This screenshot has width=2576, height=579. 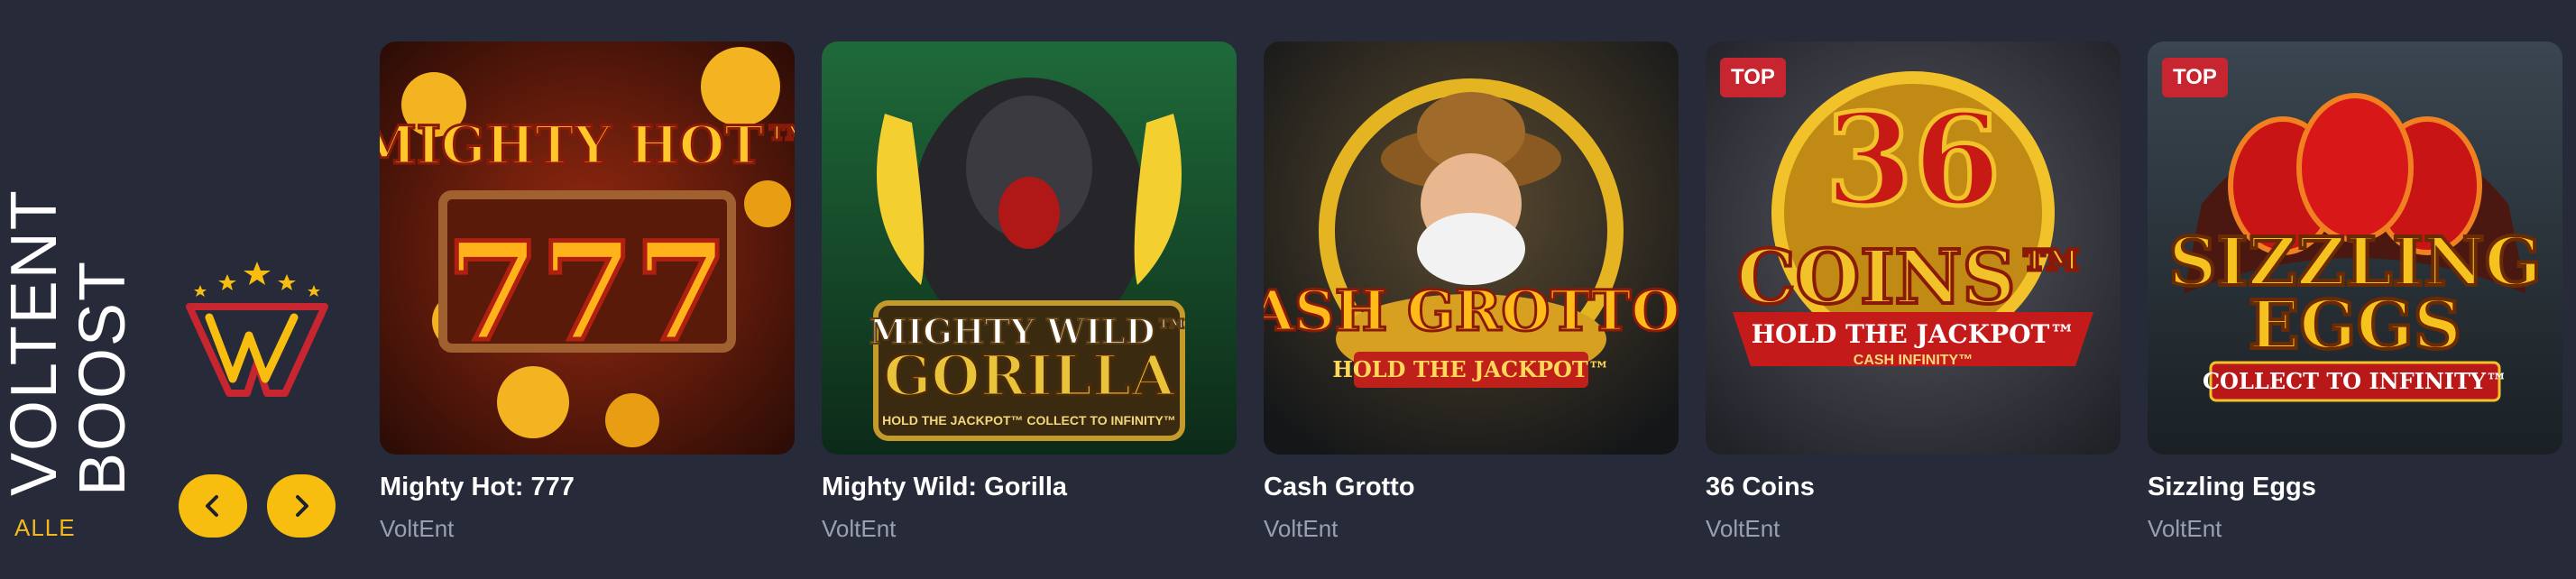 I want to click on section-header: VOLTENT BOOST ALLE, so click(x=180, y=289).